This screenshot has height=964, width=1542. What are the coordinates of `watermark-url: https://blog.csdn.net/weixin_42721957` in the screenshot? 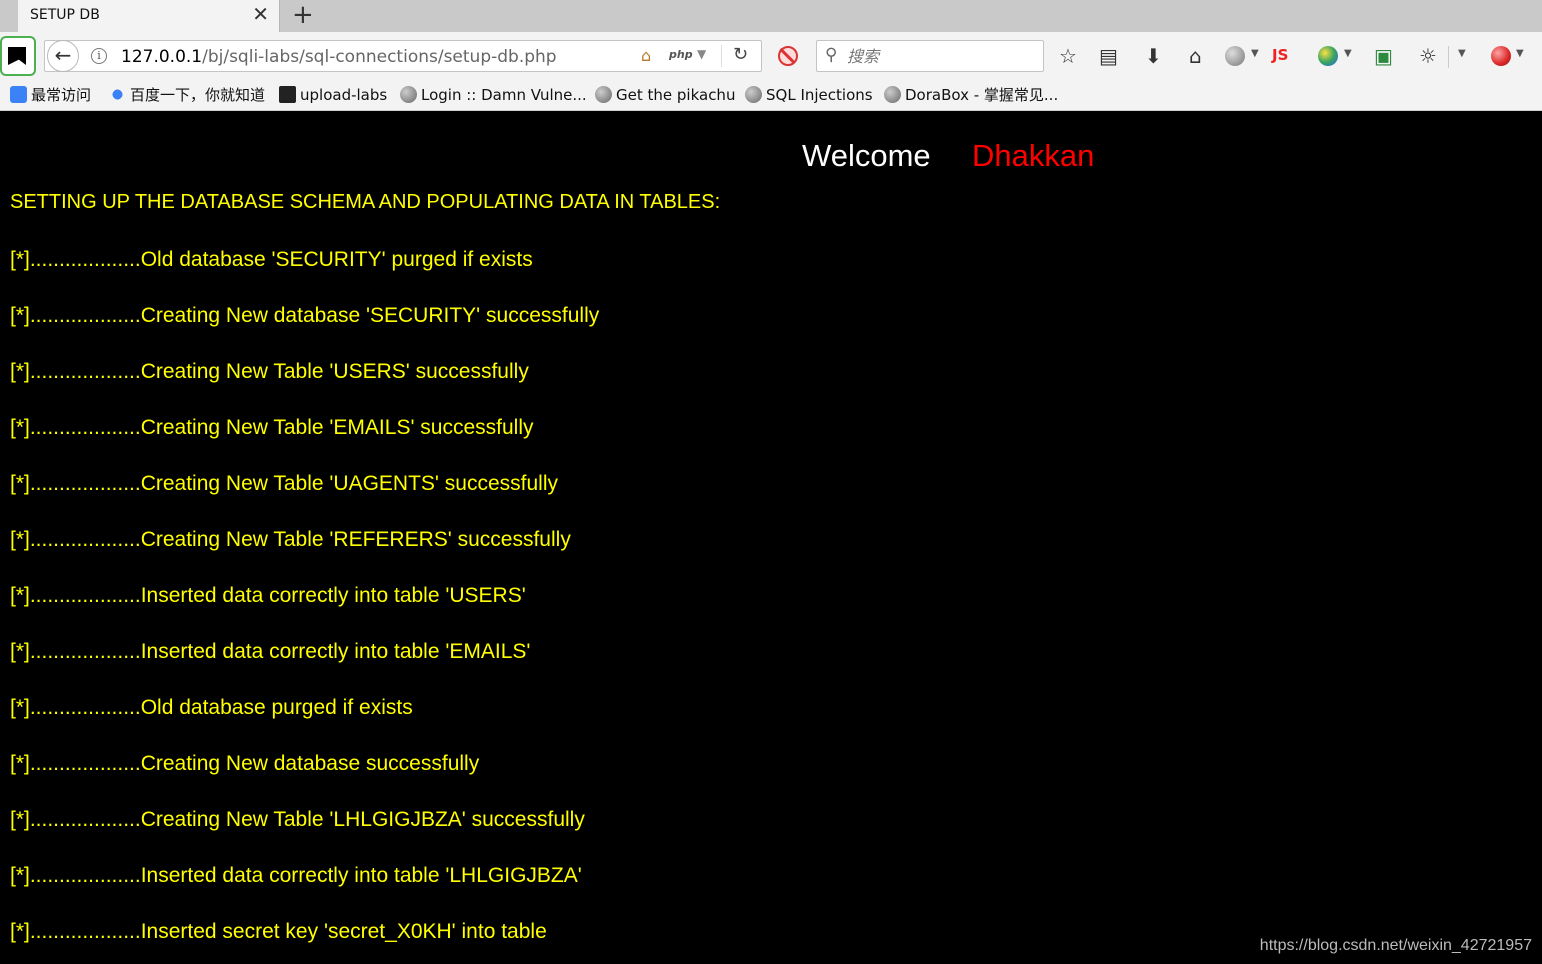 It's located at (1395, 945).